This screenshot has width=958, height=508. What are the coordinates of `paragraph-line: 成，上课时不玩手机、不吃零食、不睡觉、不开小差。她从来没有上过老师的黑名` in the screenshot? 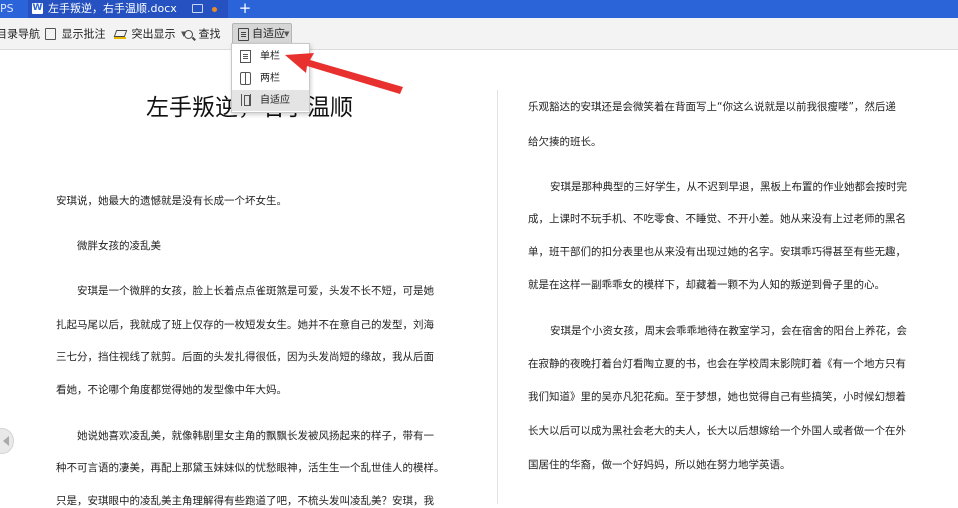 It's located at (717, 219).